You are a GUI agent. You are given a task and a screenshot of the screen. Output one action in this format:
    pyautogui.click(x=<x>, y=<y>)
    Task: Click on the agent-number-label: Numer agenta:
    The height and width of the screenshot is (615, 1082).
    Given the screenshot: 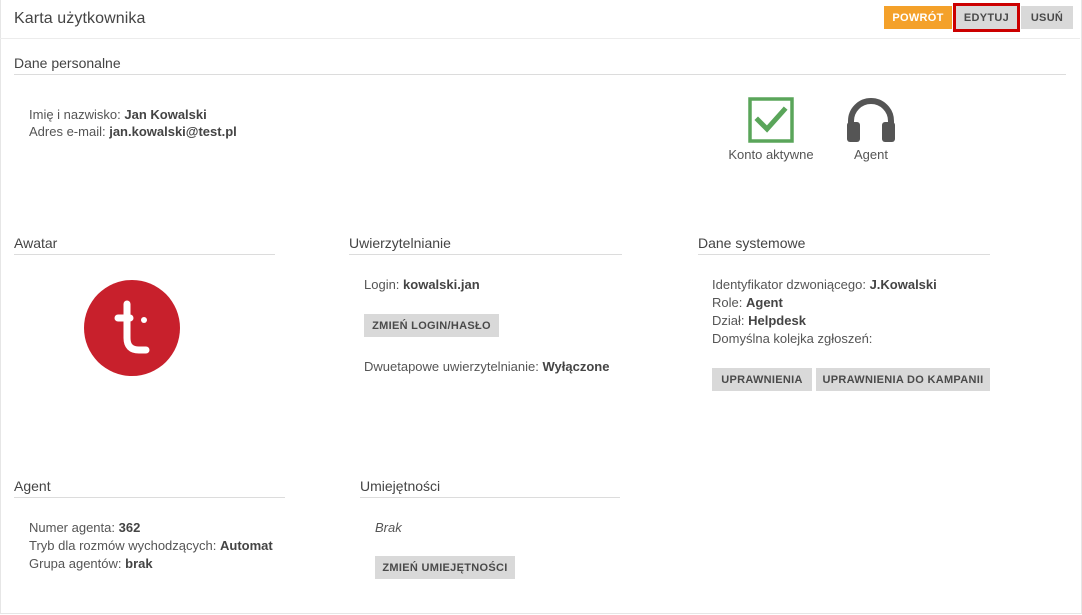 What is the action you would take?
    pyautogui.click(x=72, y=527)
    